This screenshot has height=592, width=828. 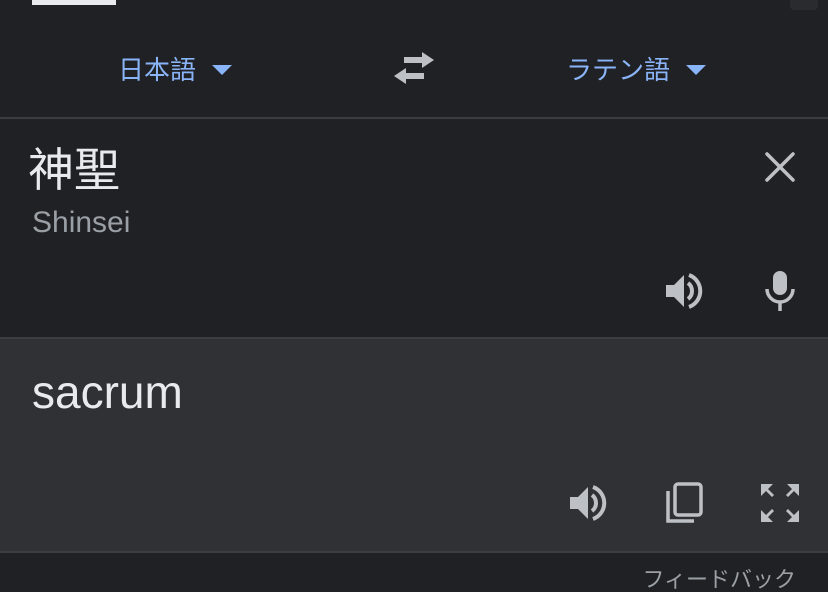 I want to click on source-romanization: Shinsei, so click(x=81, y=222).